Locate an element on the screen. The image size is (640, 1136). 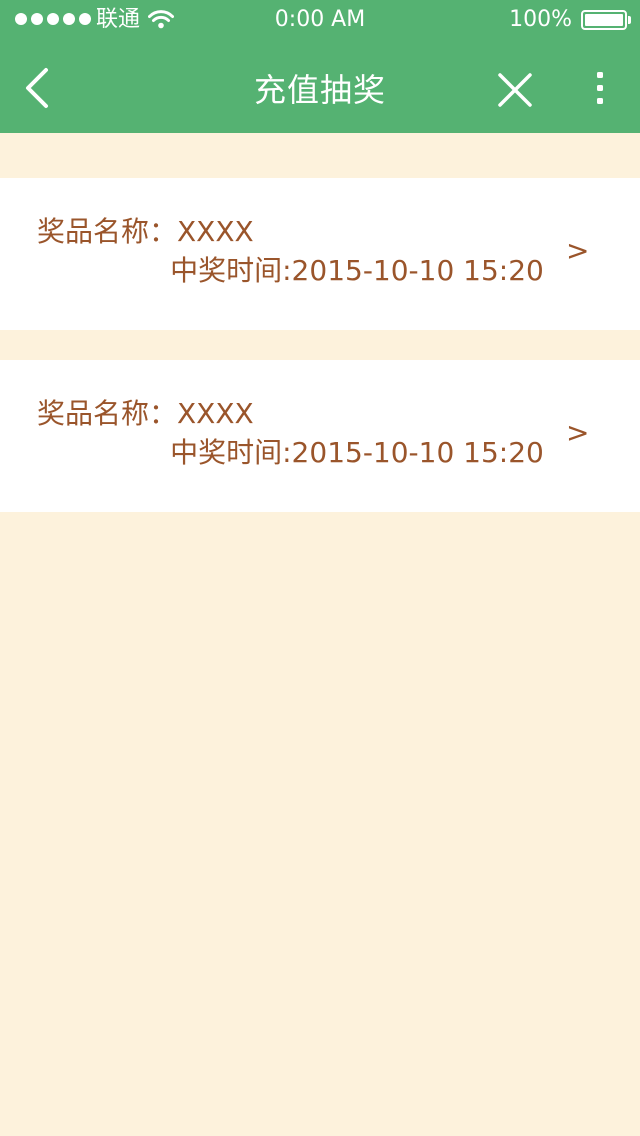
more-vertical-icon is located at coordinates (600, 88).